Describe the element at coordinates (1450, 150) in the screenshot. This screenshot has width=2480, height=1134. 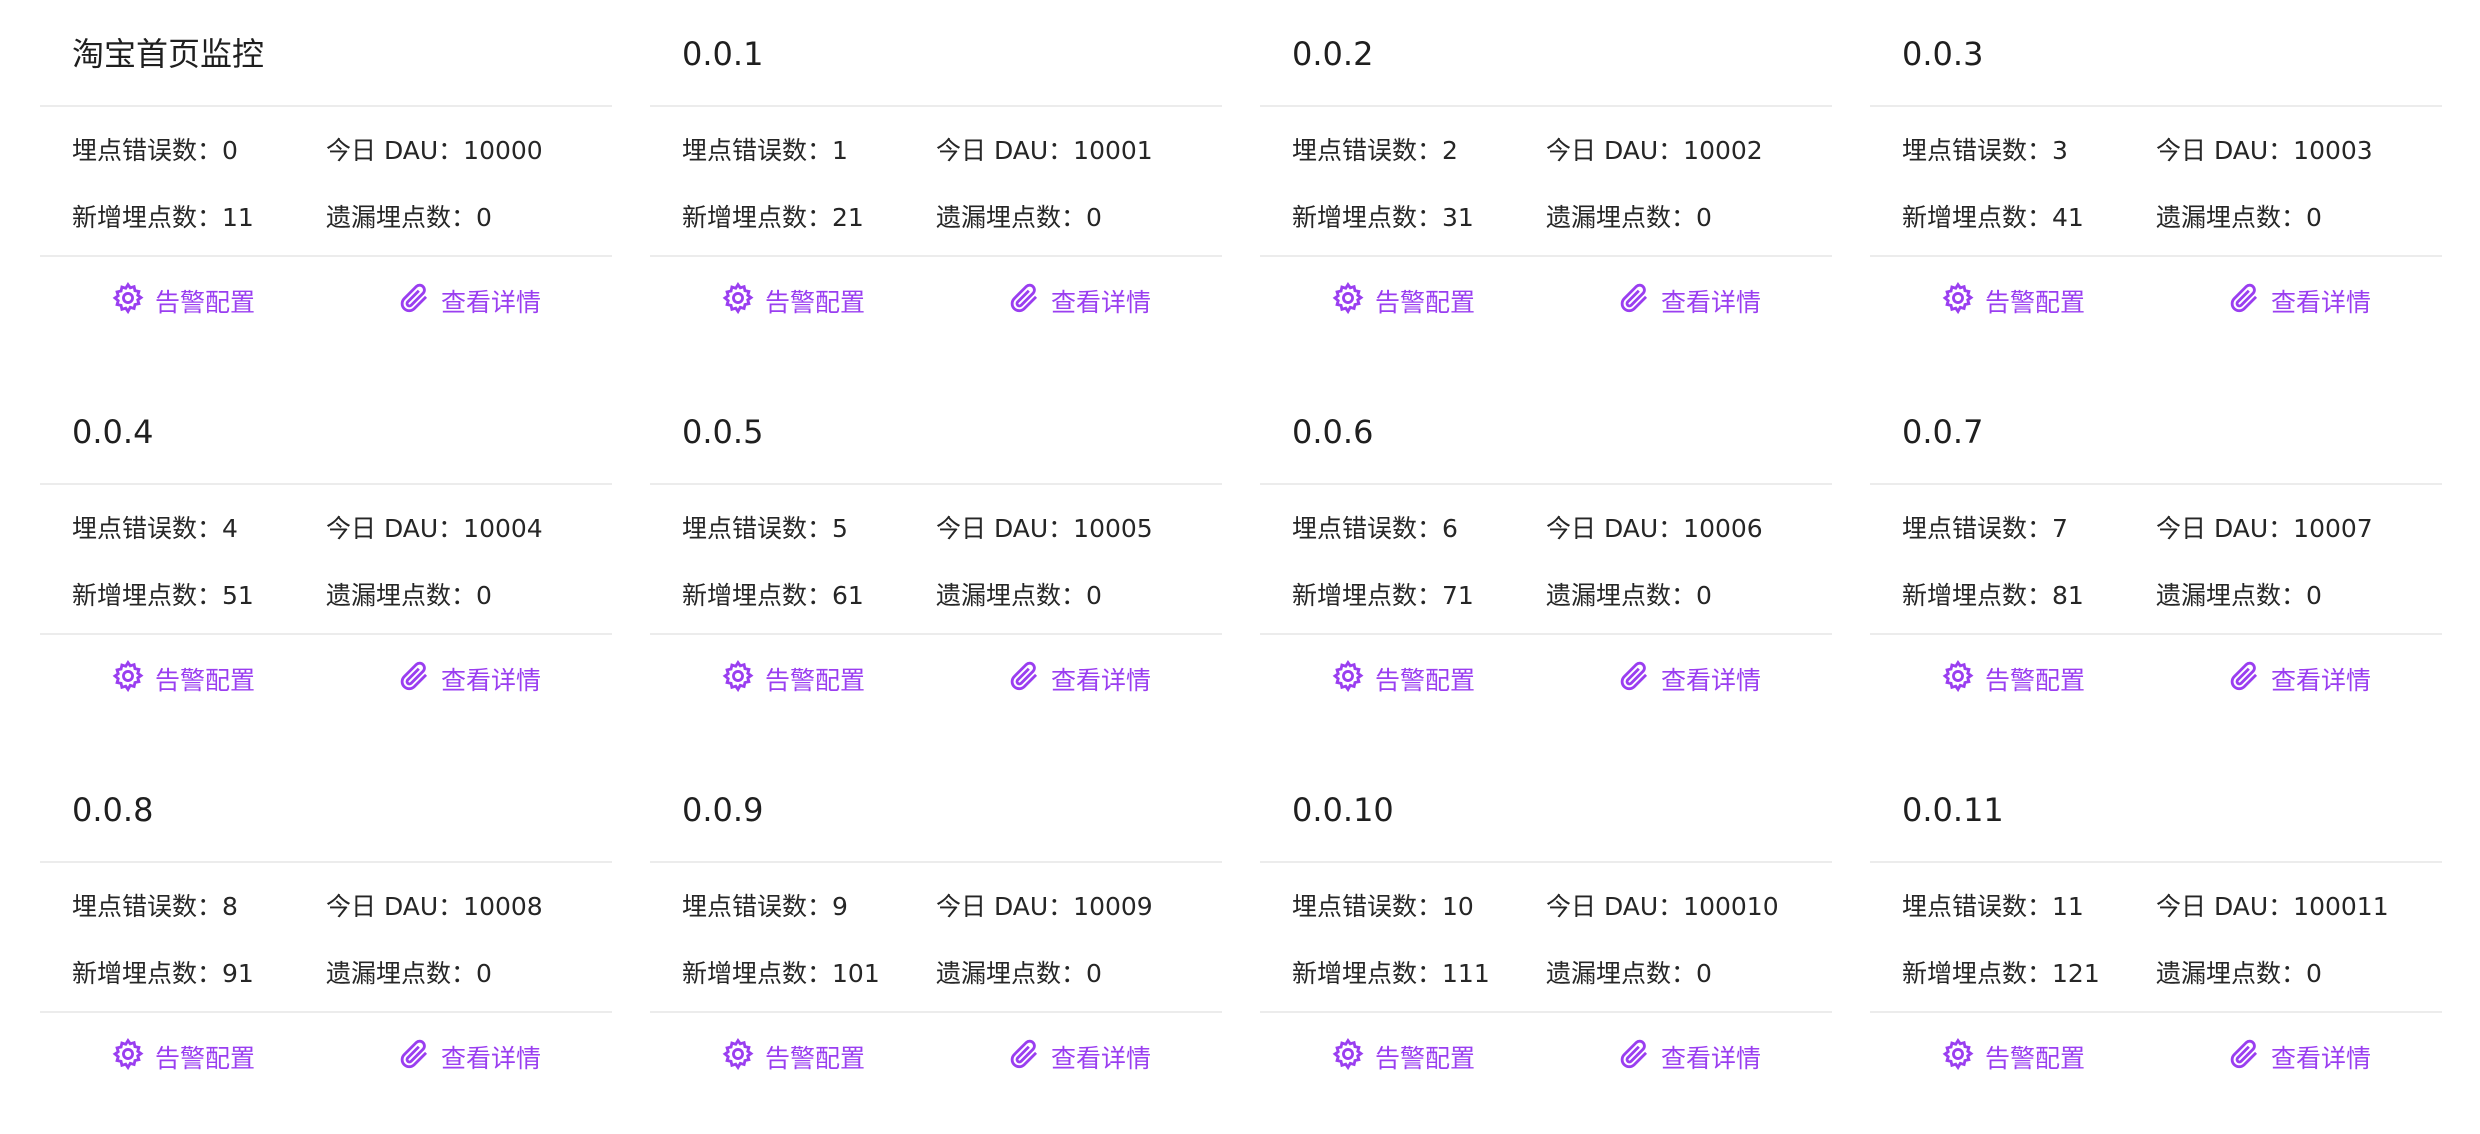
I see `stat-errors-value: 2` at that location.